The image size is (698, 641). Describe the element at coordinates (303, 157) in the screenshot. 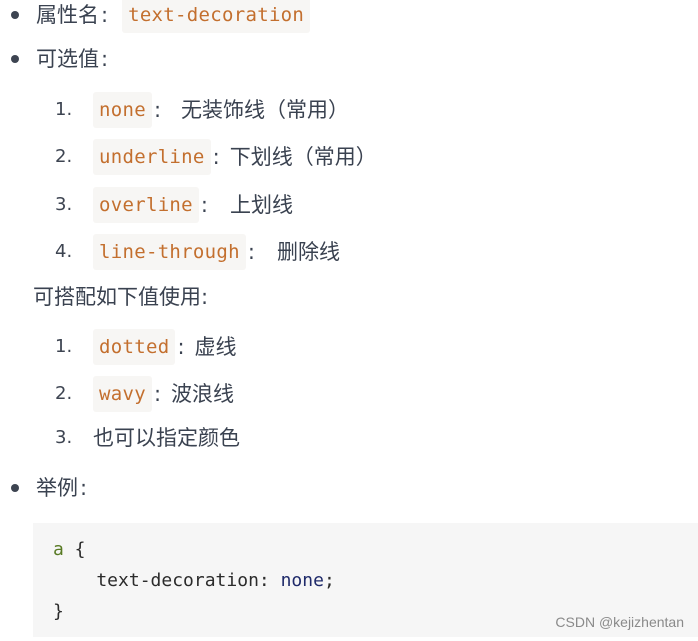

I see `value-desc: 下划线（常用）` at that location.